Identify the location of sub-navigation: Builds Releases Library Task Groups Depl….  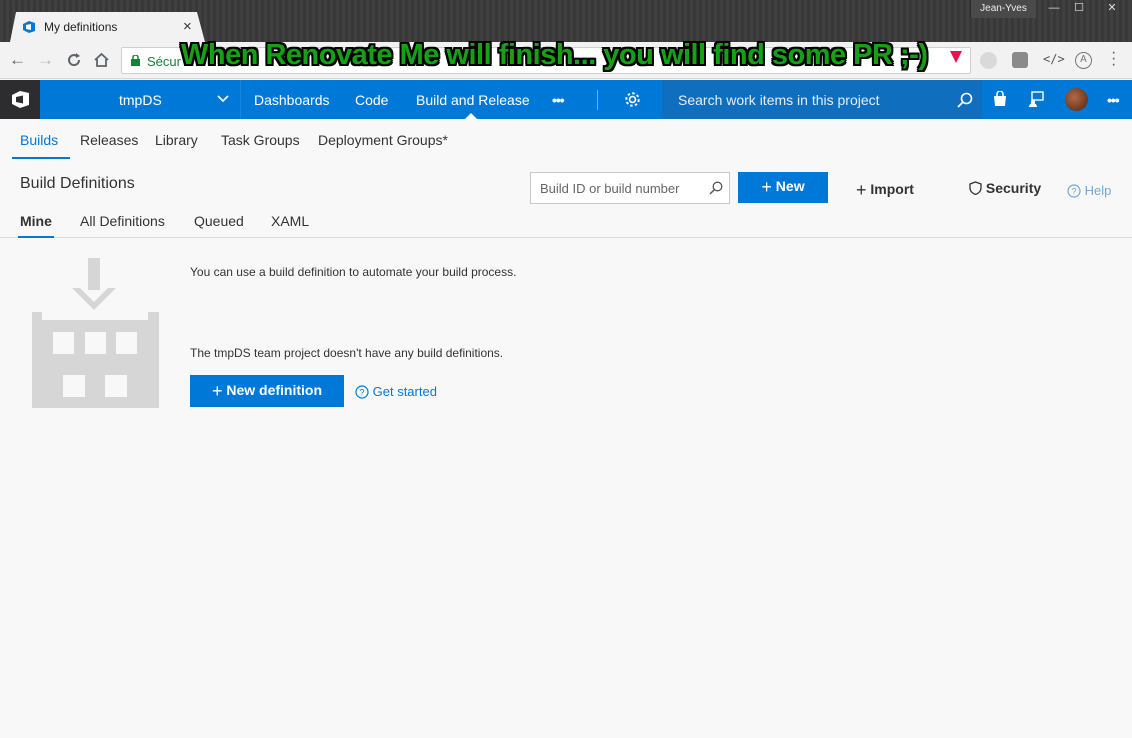
(566, 139).